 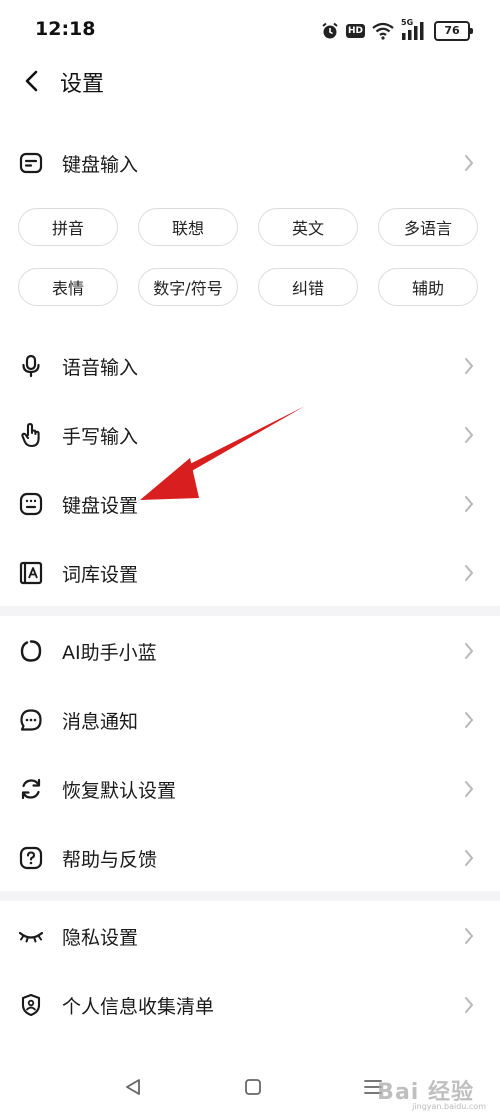 What do you see at coordinates (31, 858) in the screenshot?
I see `help-icon` at bounding box center [31, 858].